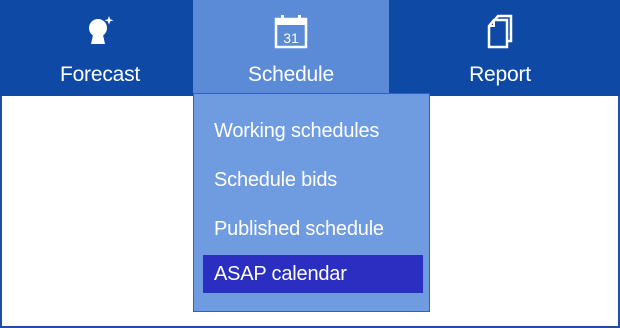 This screenshot has height=328, width=620. I want to click on nav-report: Report, so click(500, 48).